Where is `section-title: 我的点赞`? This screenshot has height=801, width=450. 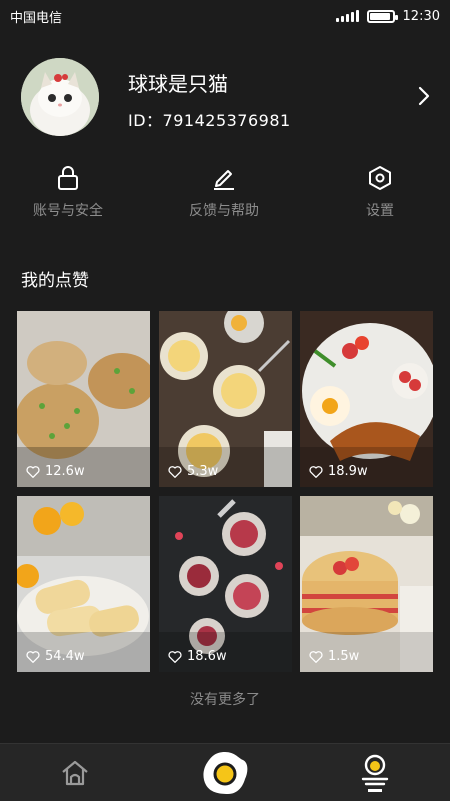
section-title: 我的点赞 is located at coordinates (55, 281).